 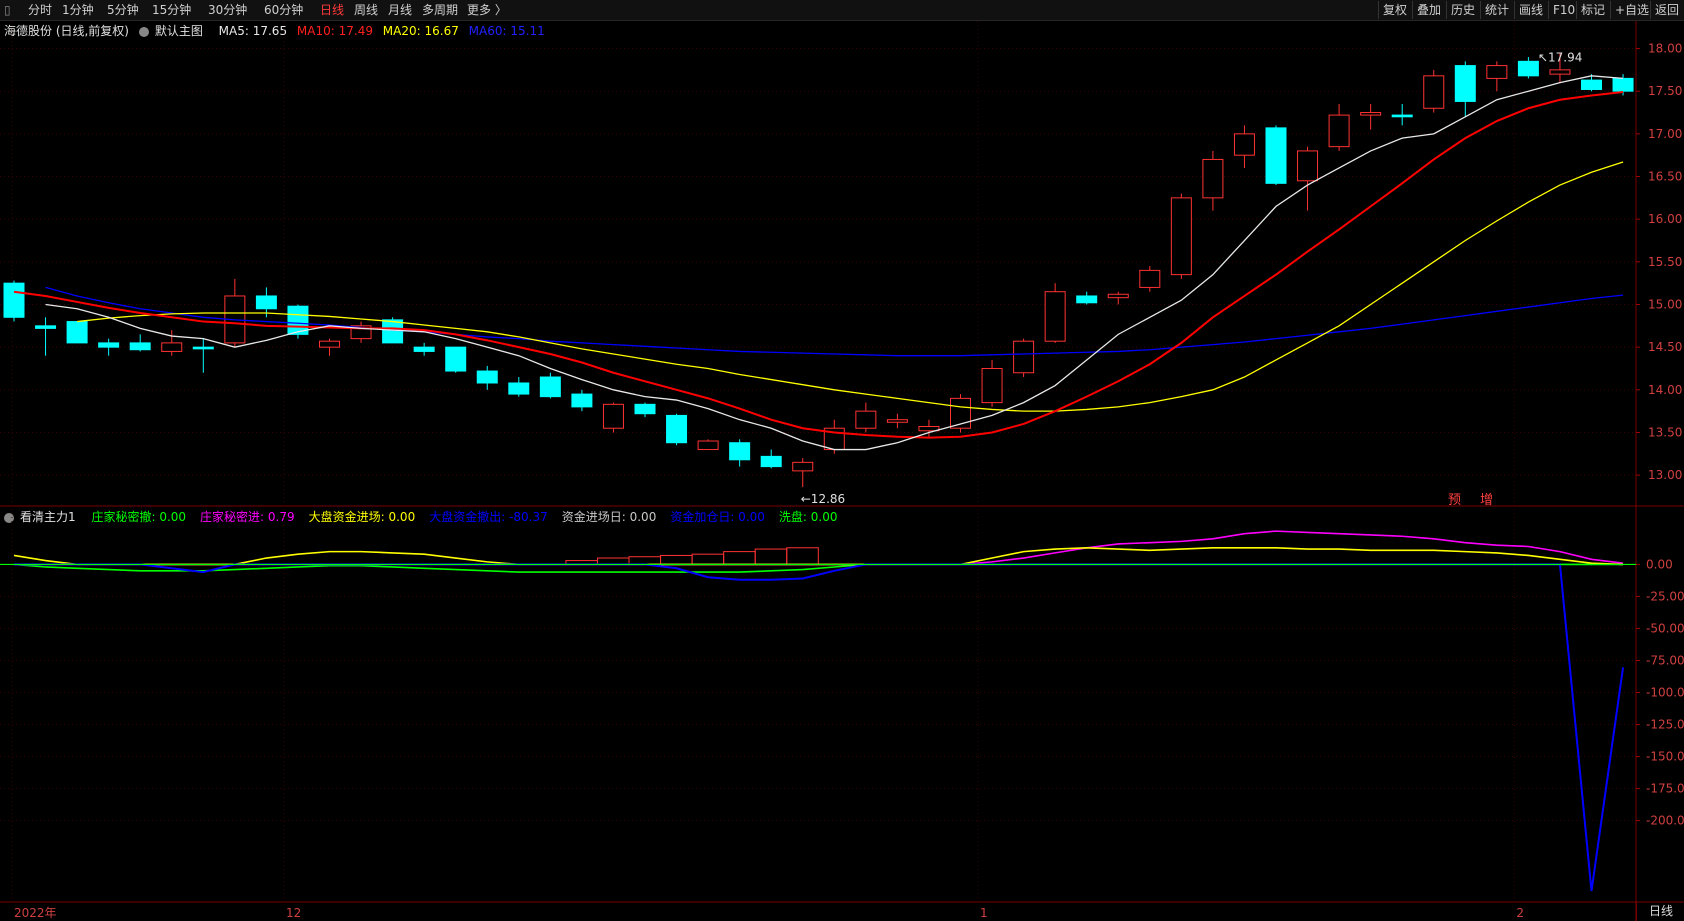 What do you see at coordinates (1665, 390) in the screenshot?
I see `price-tick-label: 14.00` at bounding box center [1665, 390].